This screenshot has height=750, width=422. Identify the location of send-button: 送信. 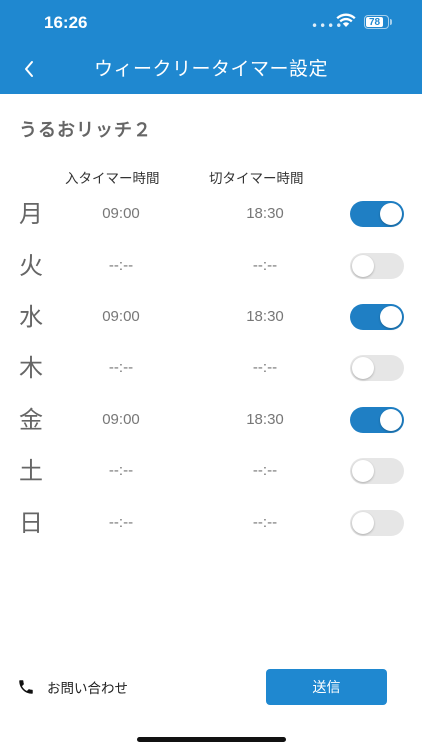
(326, 687).